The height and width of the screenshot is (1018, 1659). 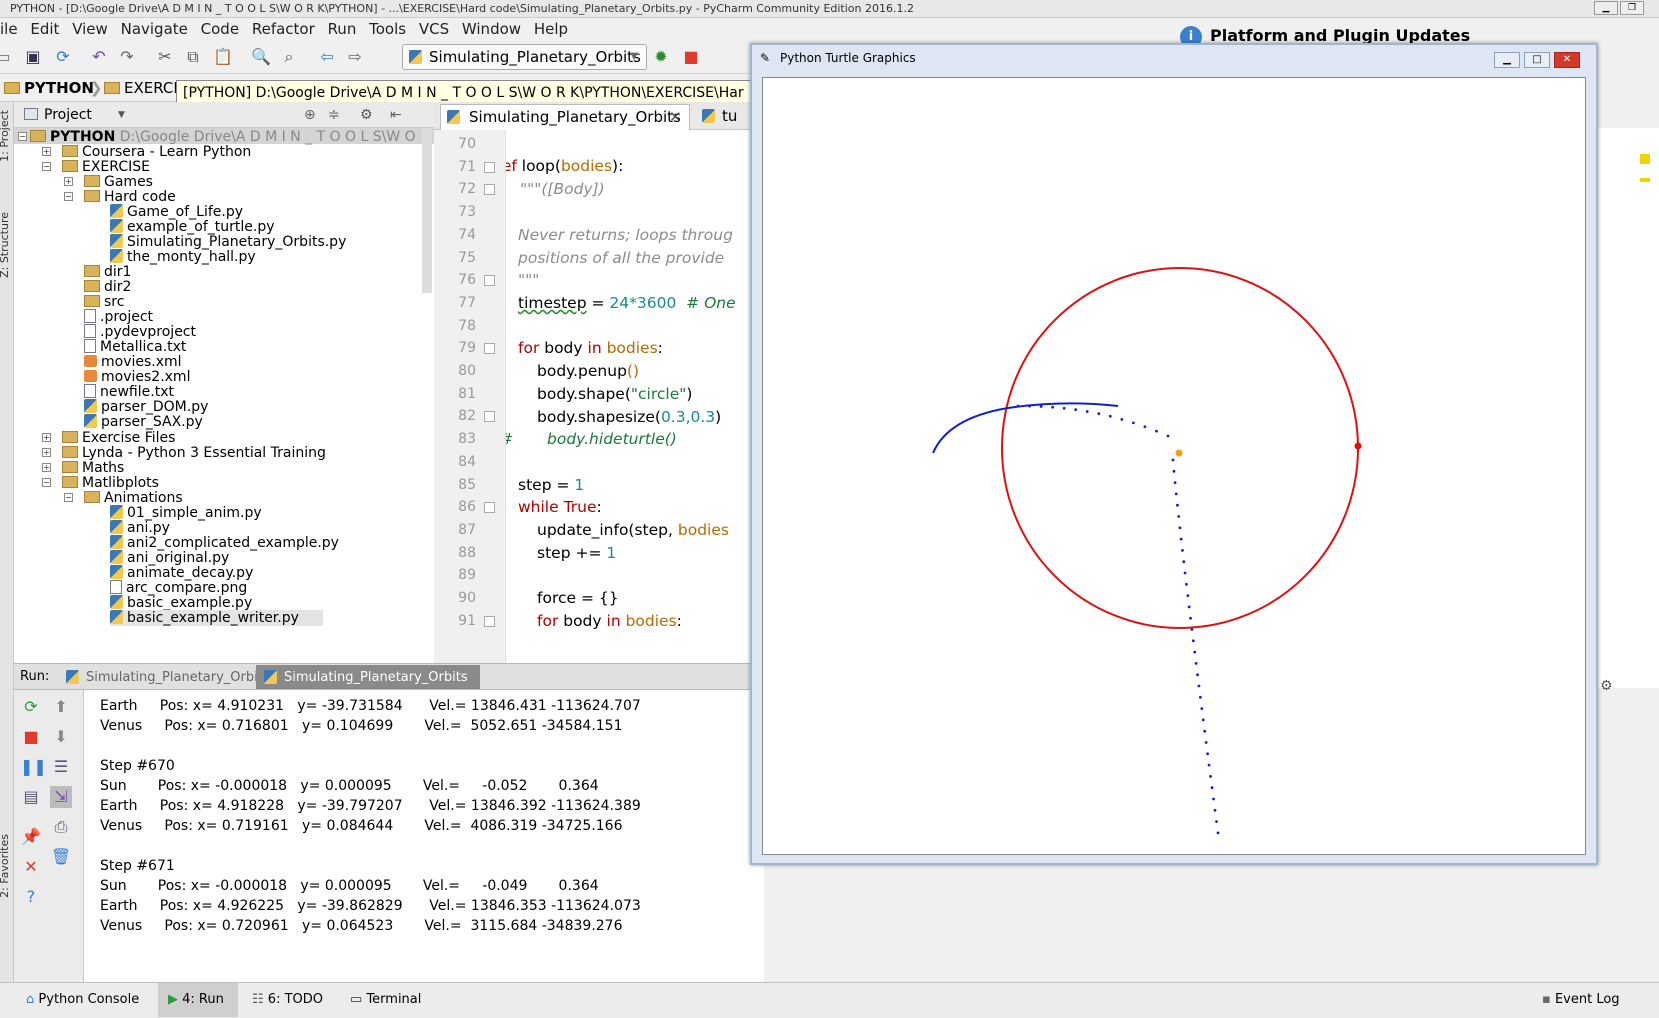 What do you see at coordinates (135, 347) in the screenshot?
I see `tree-item: Metallica.txt` at bounding box center [135, 347].